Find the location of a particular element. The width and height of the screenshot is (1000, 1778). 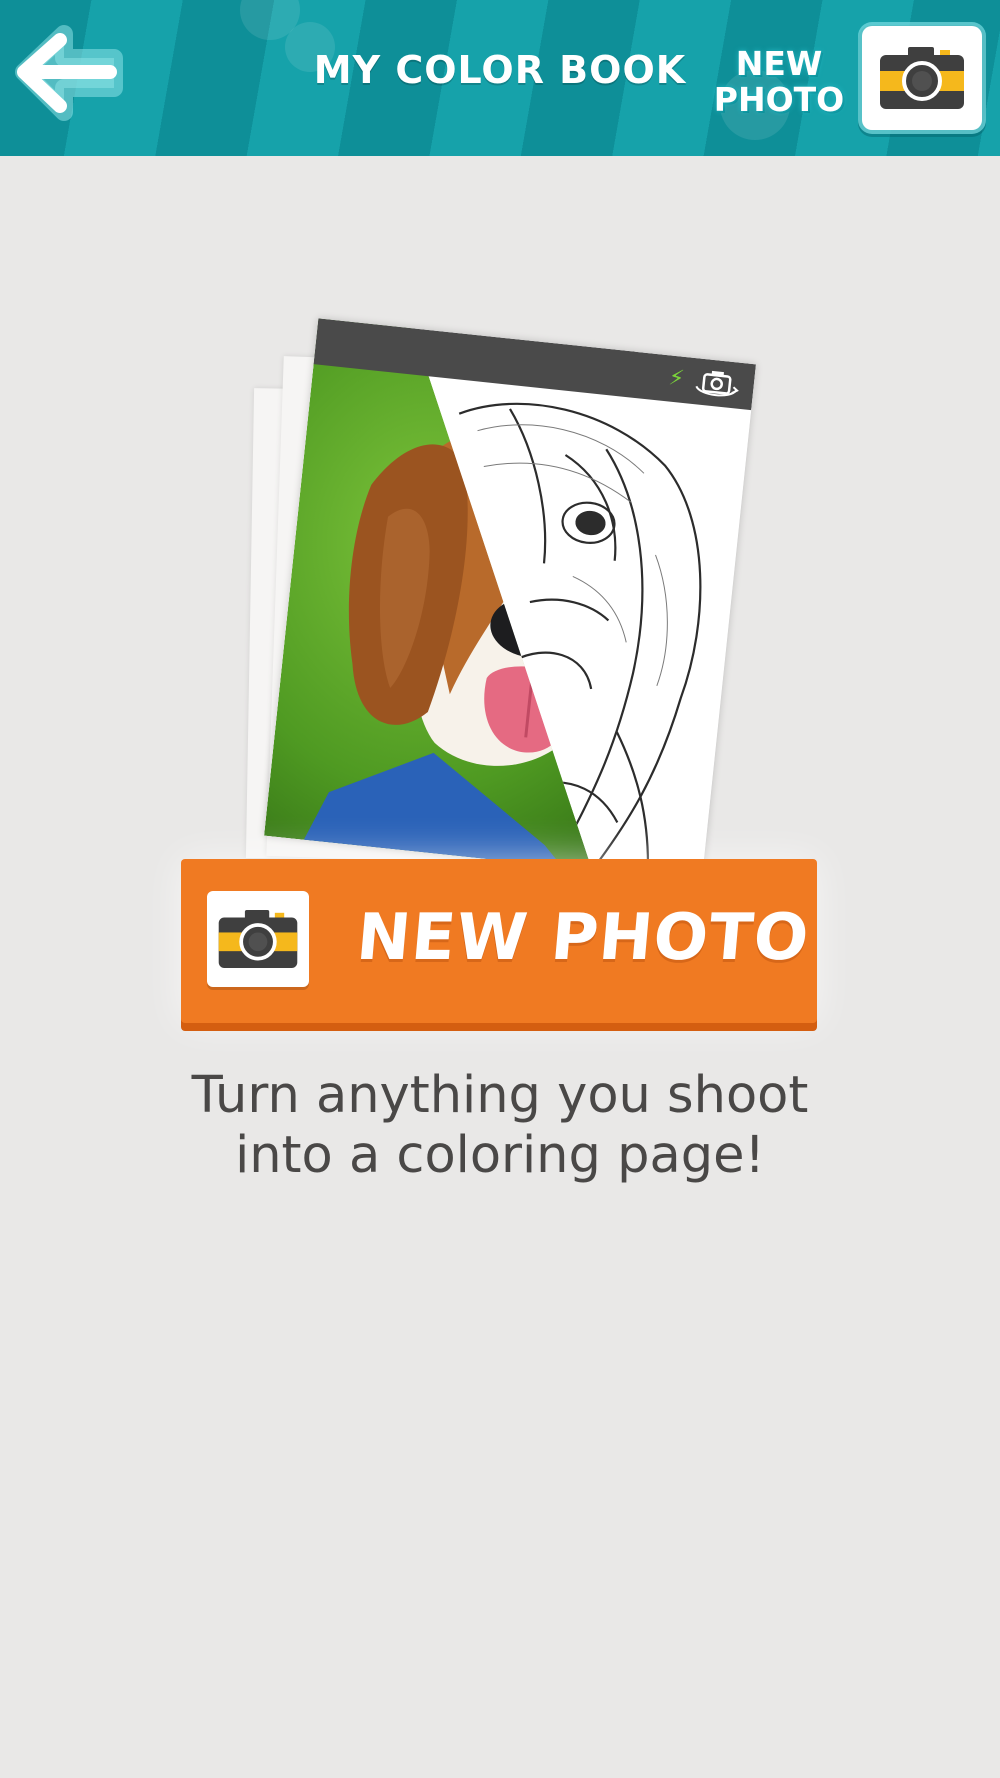

header-camera-button is located at coordinates (922, 78).